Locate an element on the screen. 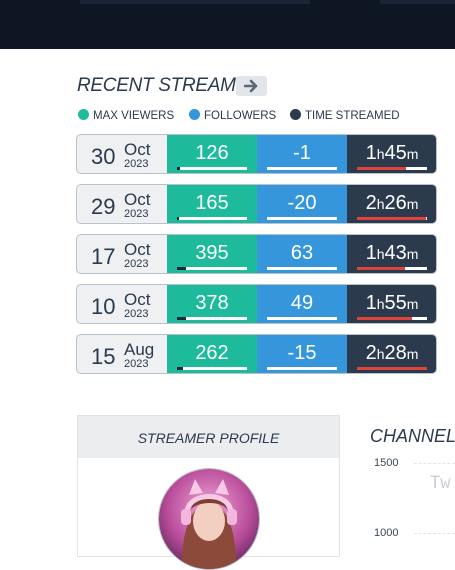 This screenshot has height=570, width=455. minutes-value: 45 is located at coordinates (395, 153).